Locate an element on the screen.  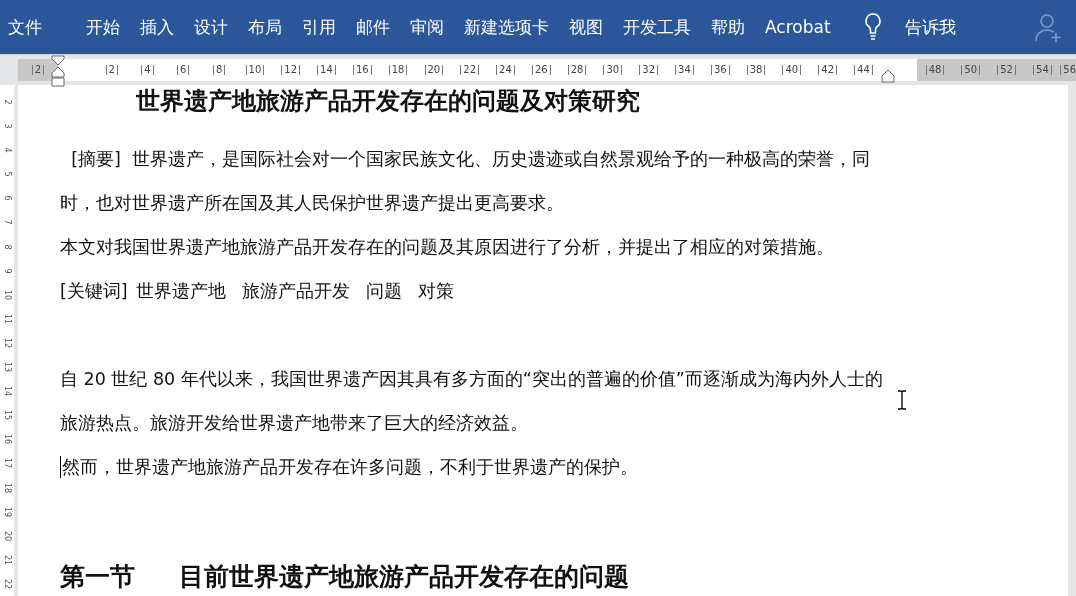
keyword: 问题 is located at coordinates (383, 291).